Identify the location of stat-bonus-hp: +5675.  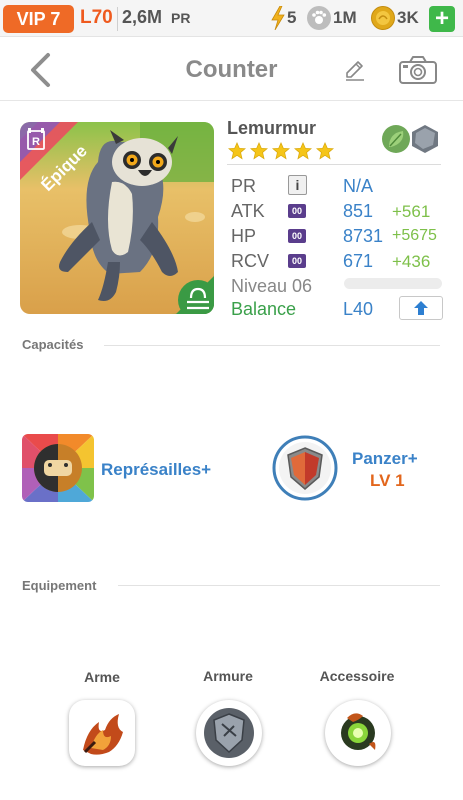
(414, 235).